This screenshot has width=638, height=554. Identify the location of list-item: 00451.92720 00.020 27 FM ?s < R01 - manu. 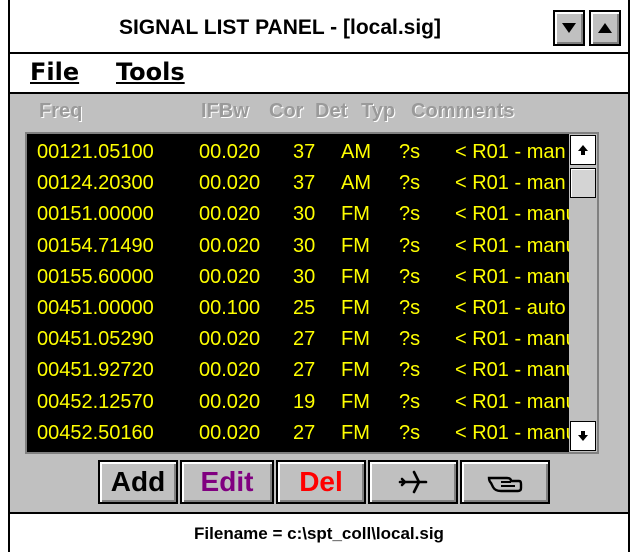
(301, 372).